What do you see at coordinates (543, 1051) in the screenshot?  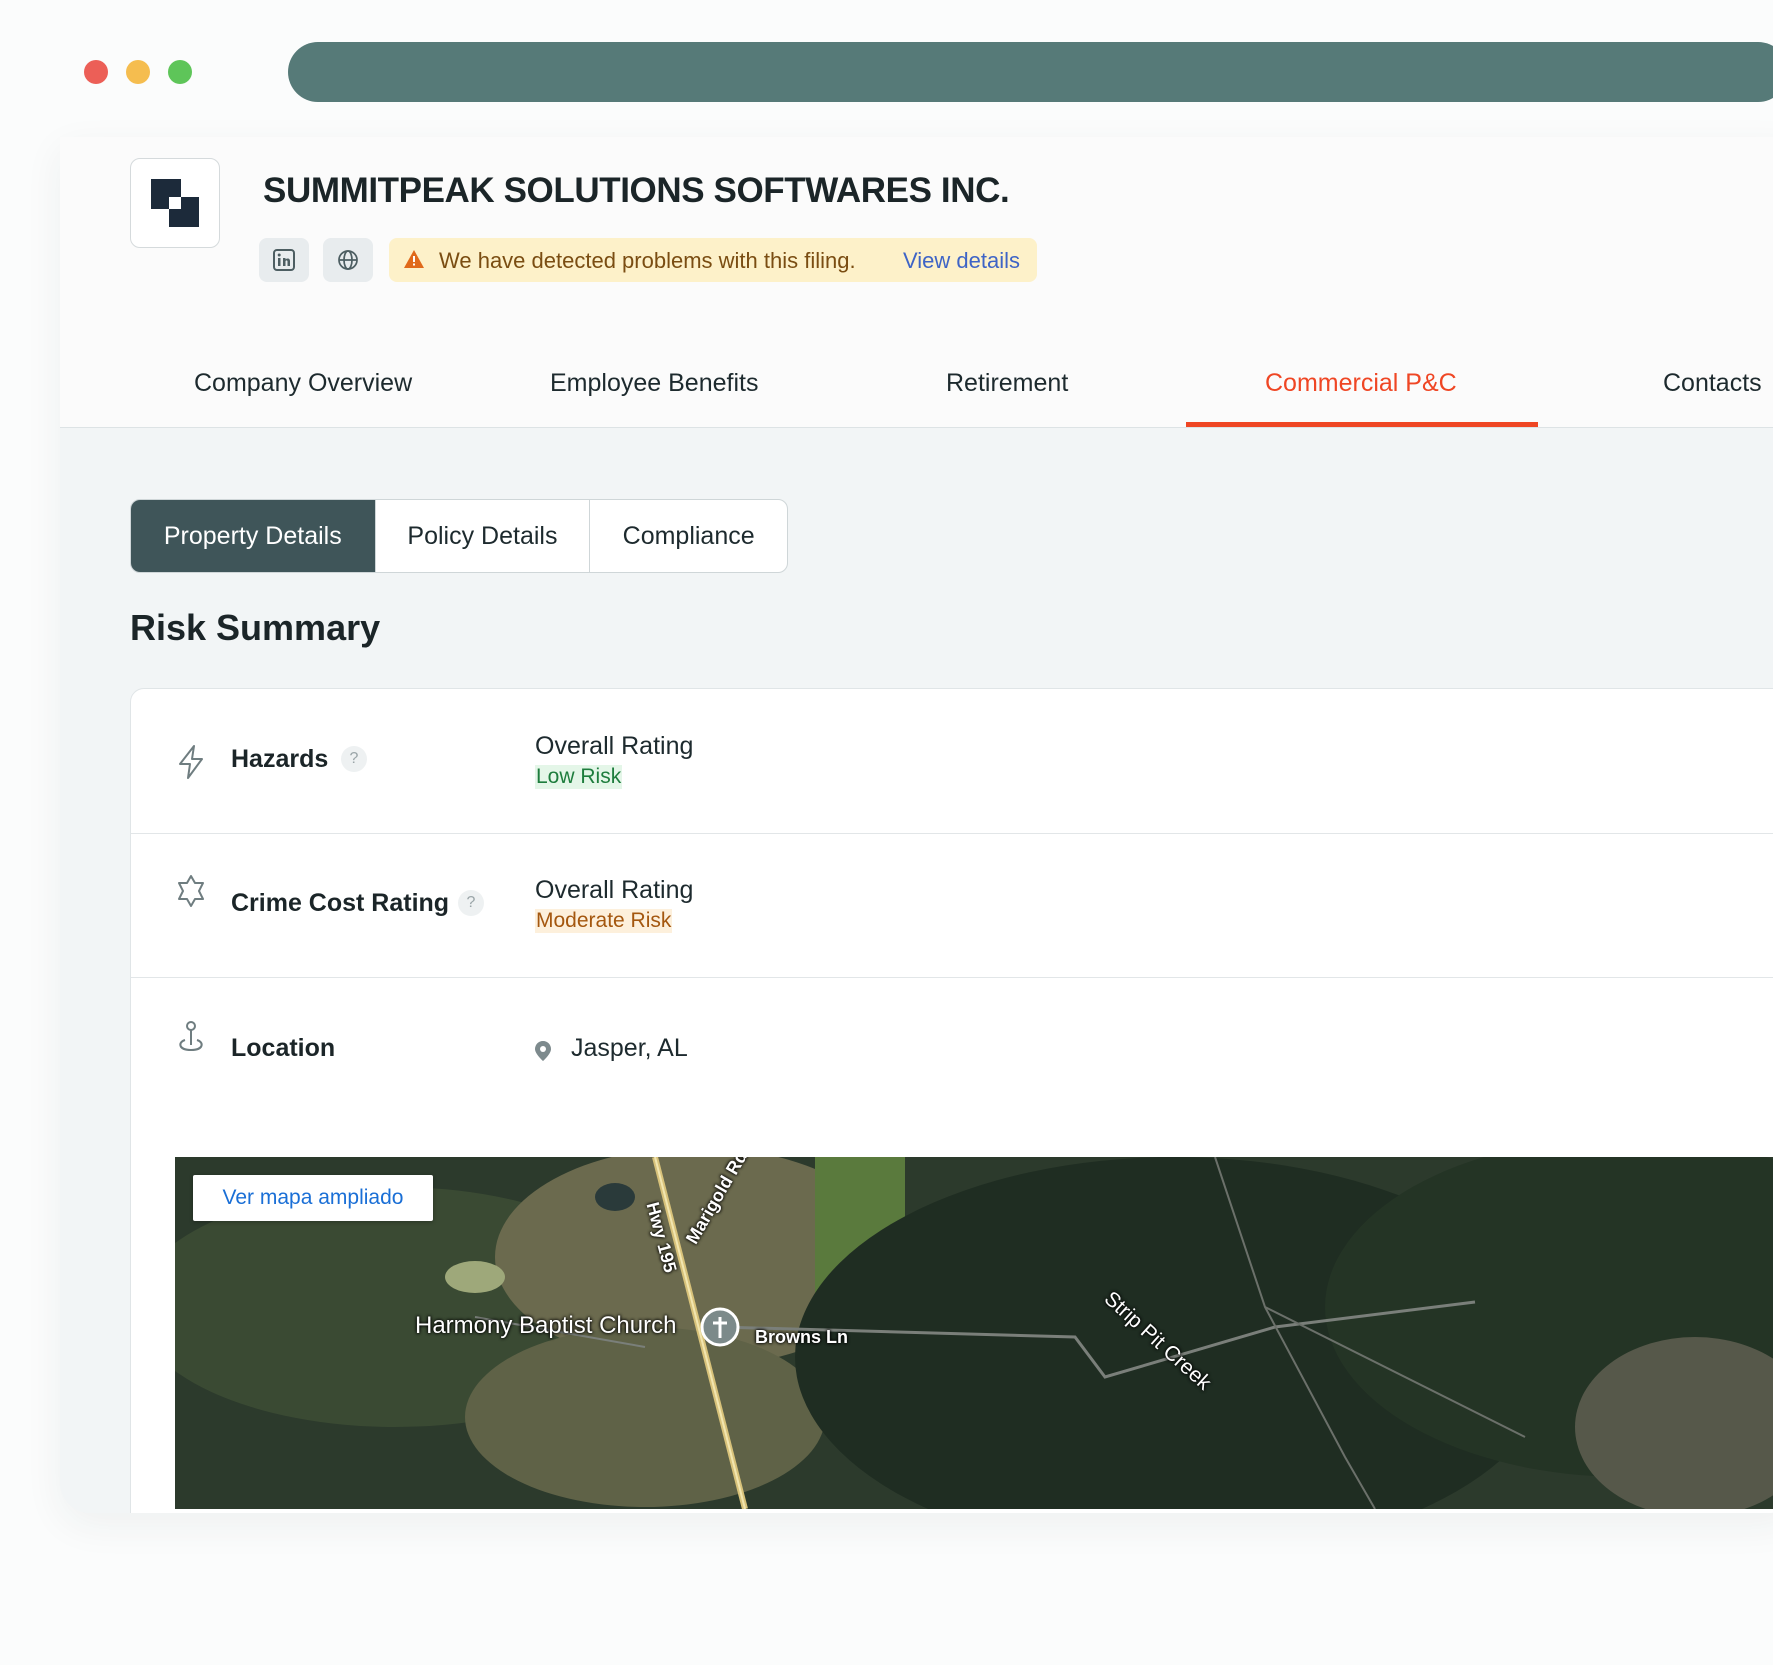 I see `location-pin-icon` at bounding box center [543, 1051].